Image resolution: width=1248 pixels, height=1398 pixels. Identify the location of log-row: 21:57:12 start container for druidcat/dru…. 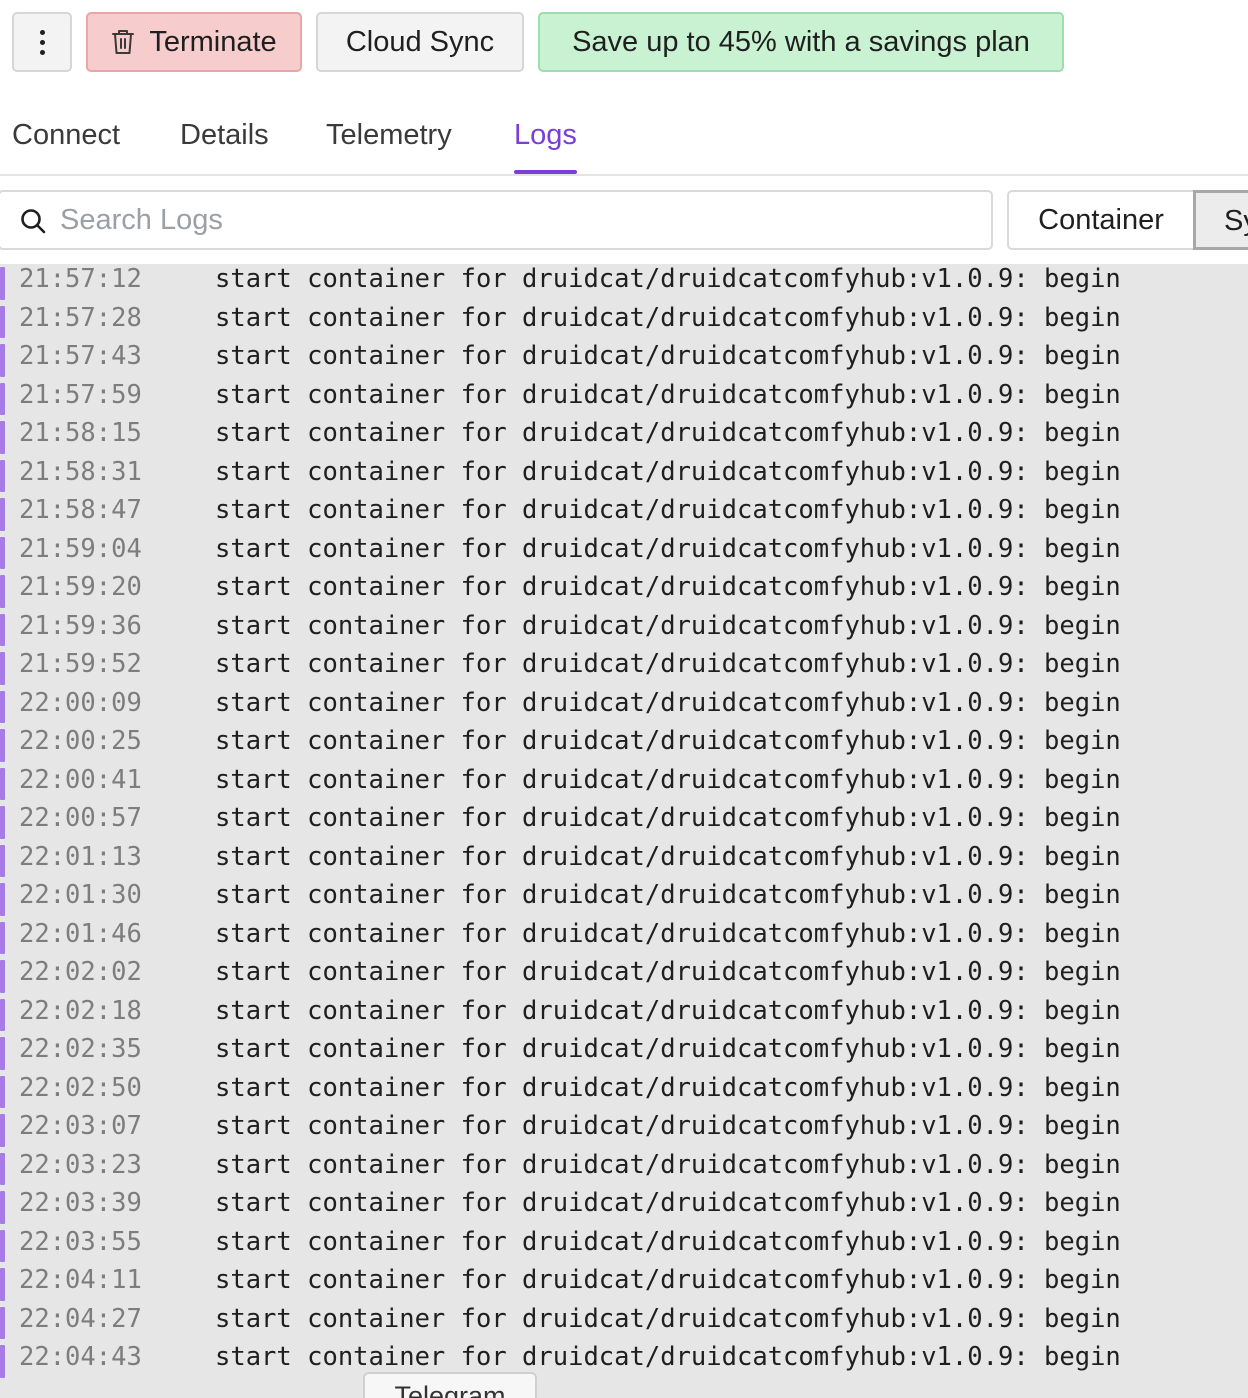
(624, 283).